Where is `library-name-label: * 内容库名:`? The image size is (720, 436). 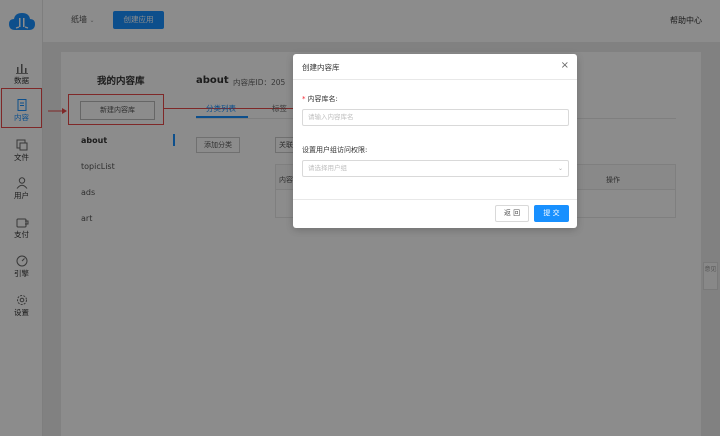 library-name-label: * 内容库名: is located at coordinates (320, 99).